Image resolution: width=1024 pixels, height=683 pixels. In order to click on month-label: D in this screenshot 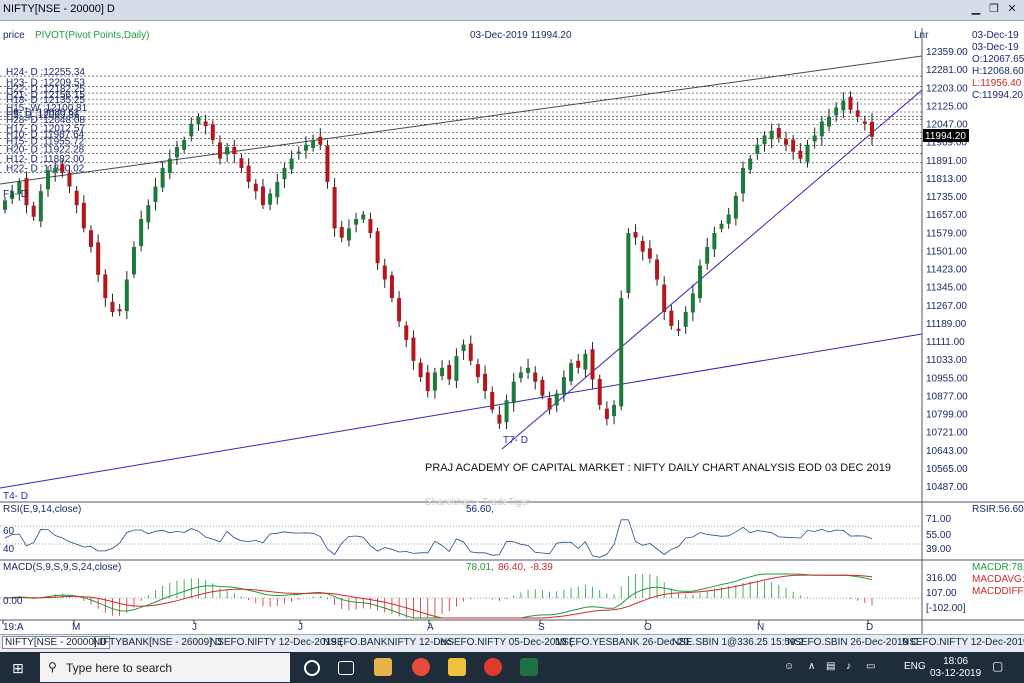, I will do `click(869, 627)`.